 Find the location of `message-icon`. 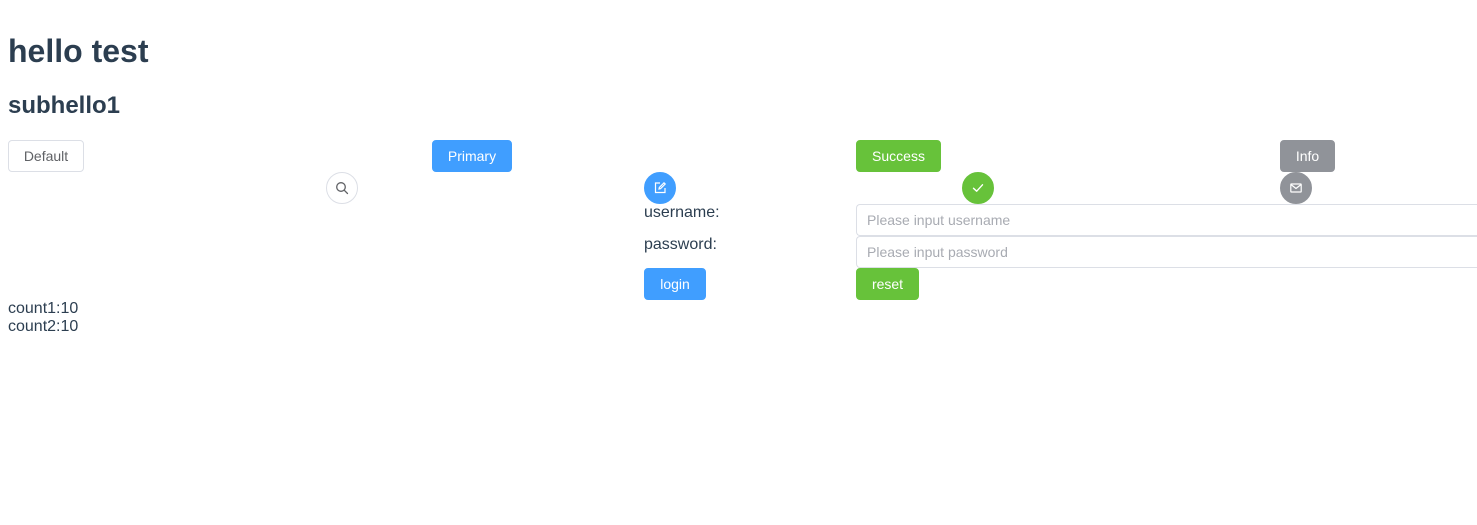

message-icon is located at coordinates (1296, 188).